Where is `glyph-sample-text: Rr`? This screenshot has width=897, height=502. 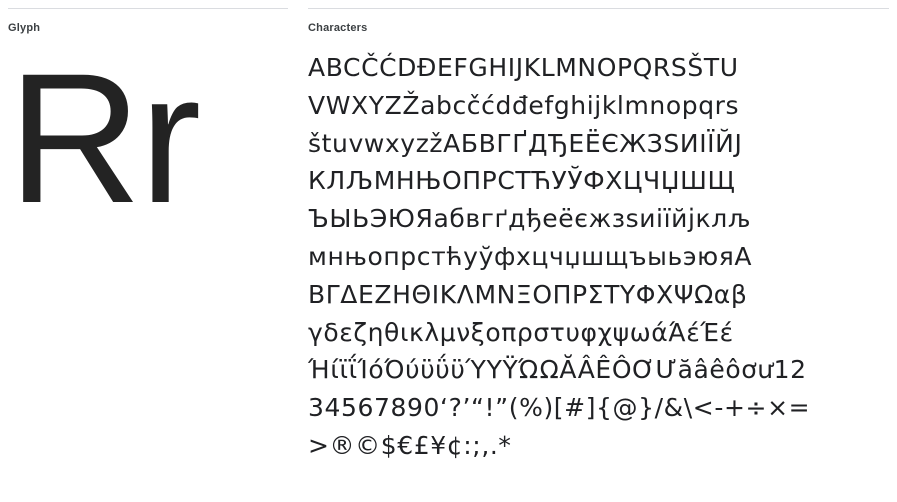 glyph-sample-text: Rr is located at coordinates (104, 139).